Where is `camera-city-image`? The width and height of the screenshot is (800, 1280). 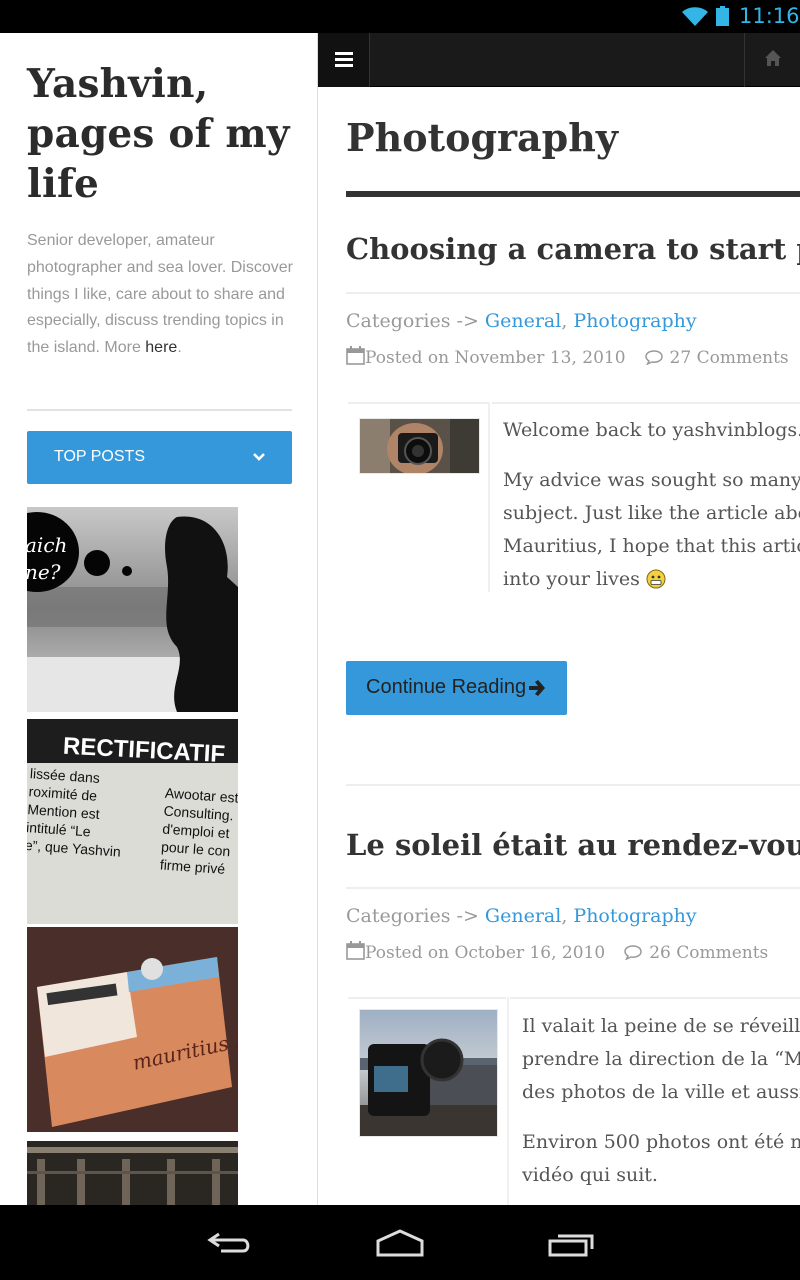 camera-city-image is located at coordinates (428, 1073).